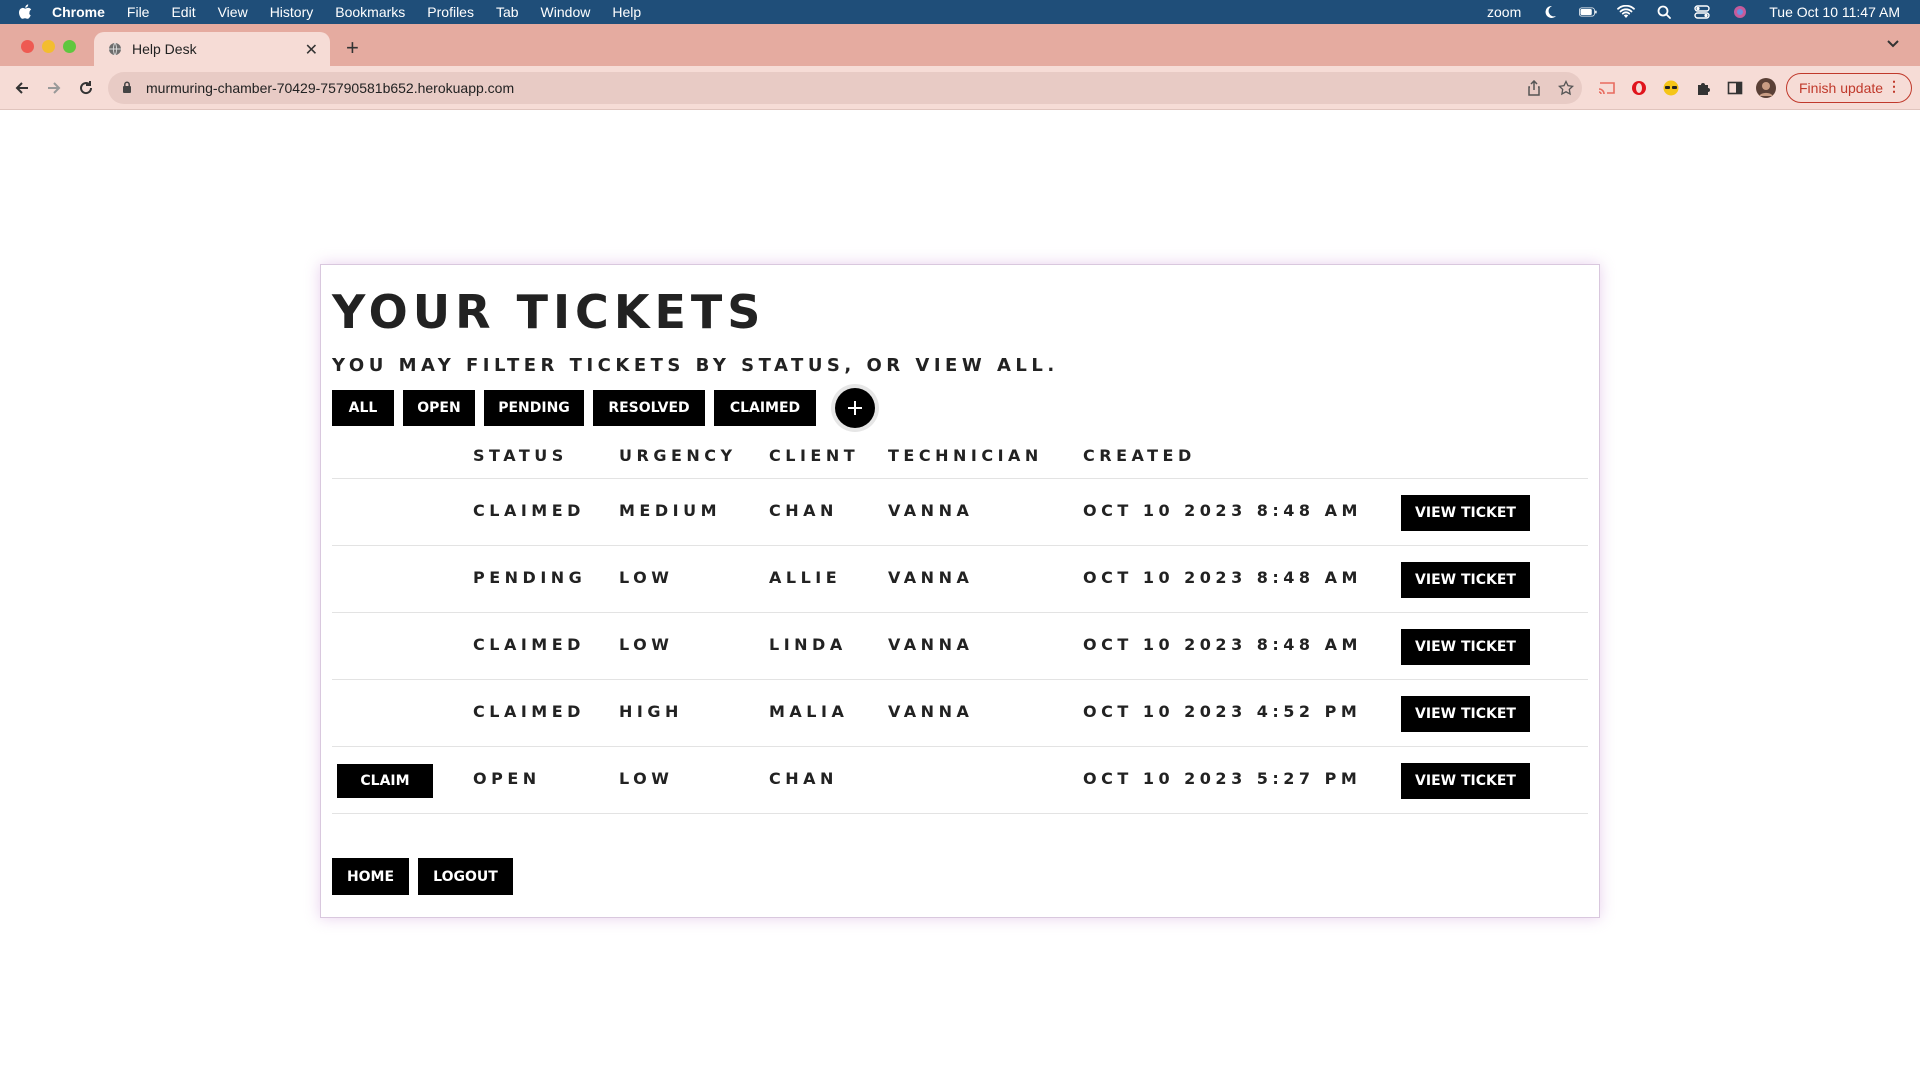 Image resolution: width=1920 pixels, height=1080 pixels. What do you see at coordinates (352, 48) in the screenshot?
I see `new-tab-icon: +` at bounding box center [352, 48].